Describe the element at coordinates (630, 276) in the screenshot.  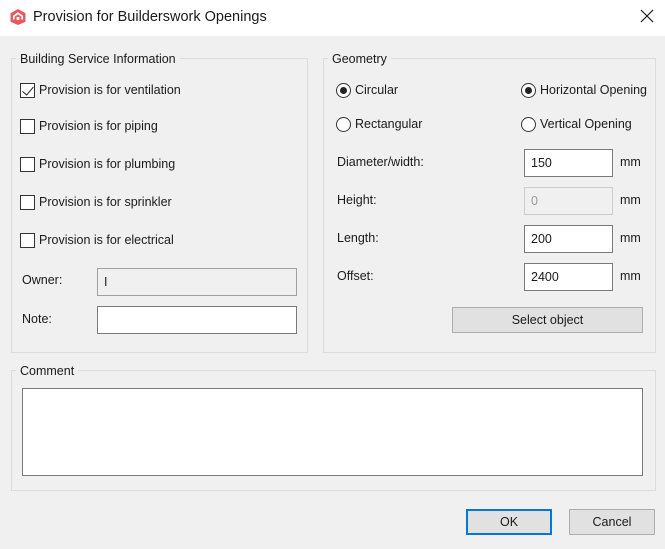
I see `offset-unit: mm` at that location.